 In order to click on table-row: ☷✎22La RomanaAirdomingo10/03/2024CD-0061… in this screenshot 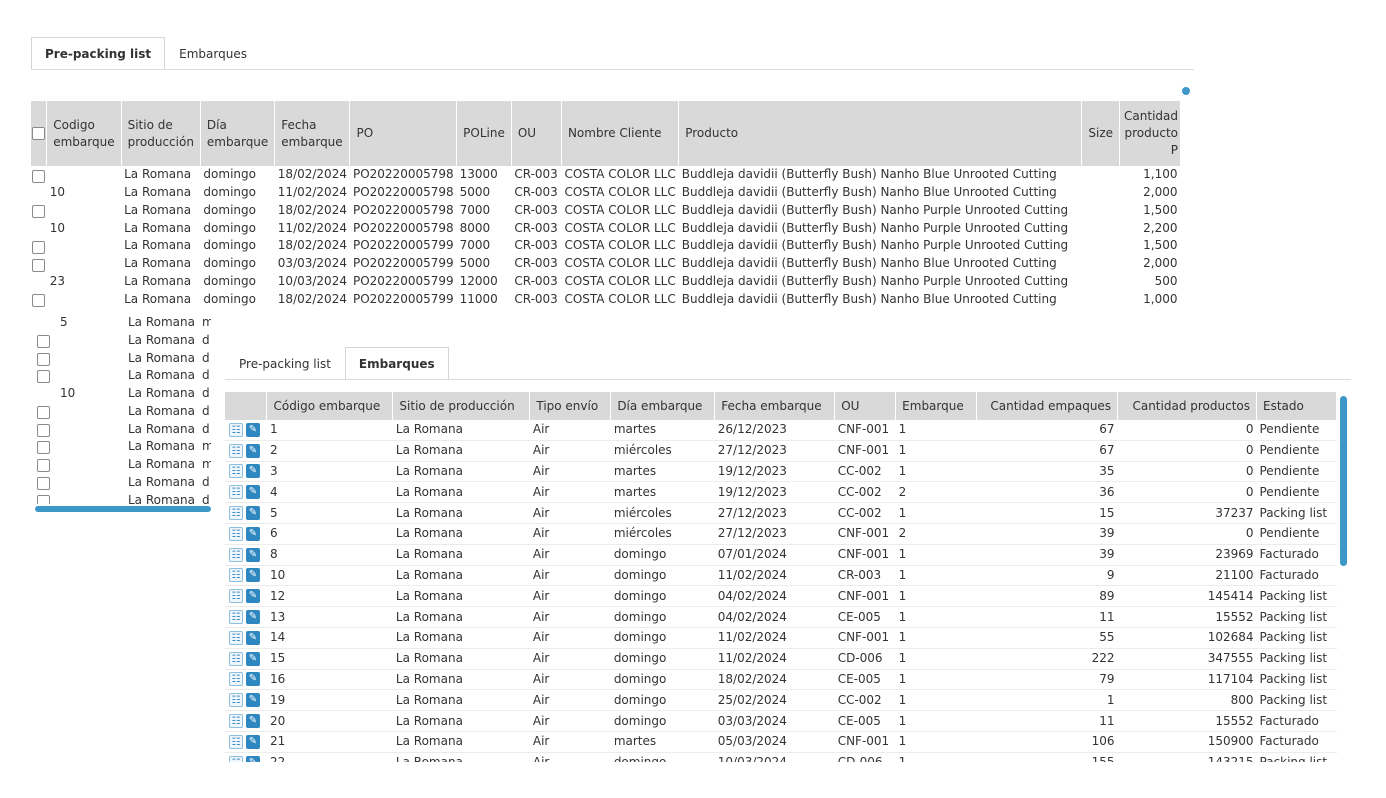, I will do `click(781, 757)`.